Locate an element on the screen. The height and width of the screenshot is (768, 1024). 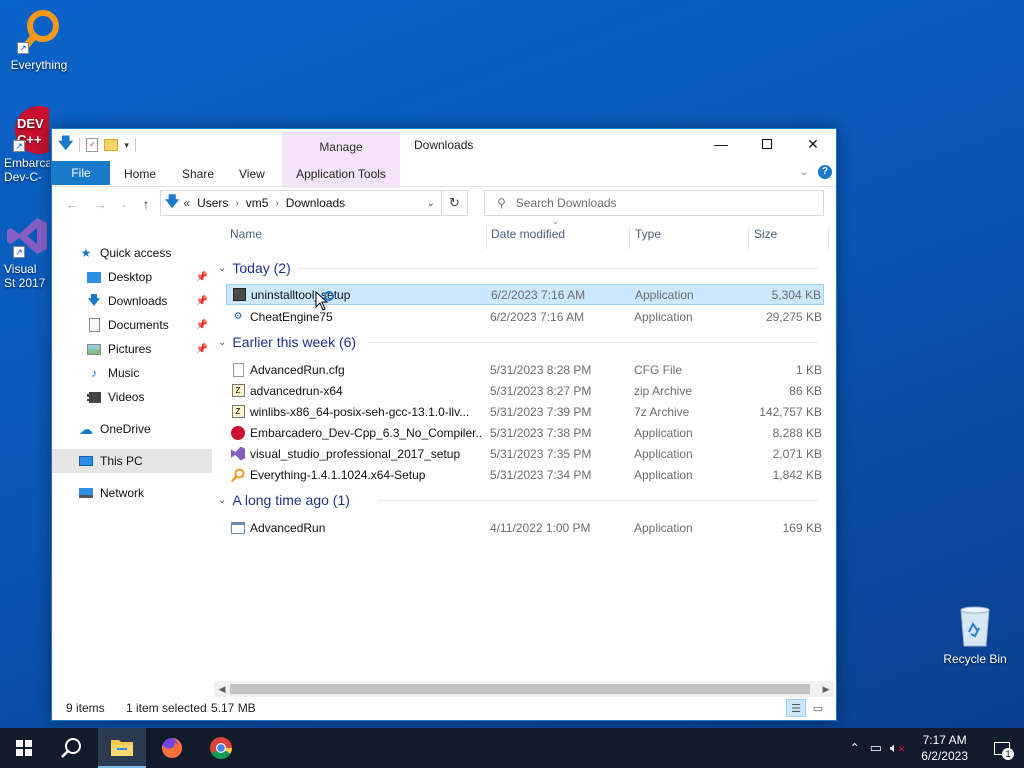
refresh-button: ↻ is located at coordinates (455, 203).